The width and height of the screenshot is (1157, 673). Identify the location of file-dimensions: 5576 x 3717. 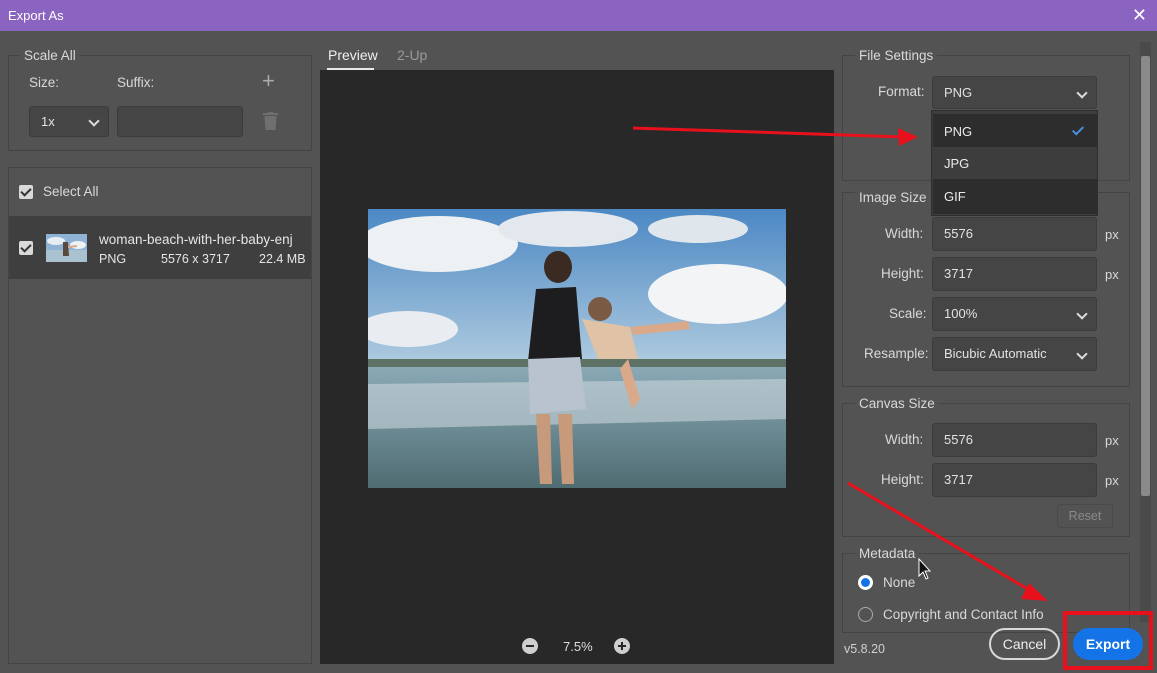
(195, 259).